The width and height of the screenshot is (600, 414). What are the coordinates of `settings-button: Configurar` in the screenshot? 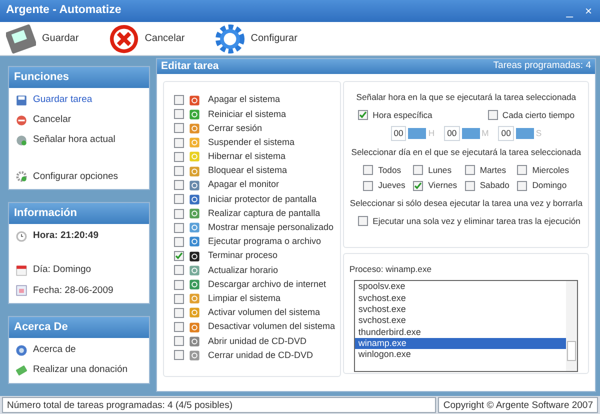 It's located at (256, 39).